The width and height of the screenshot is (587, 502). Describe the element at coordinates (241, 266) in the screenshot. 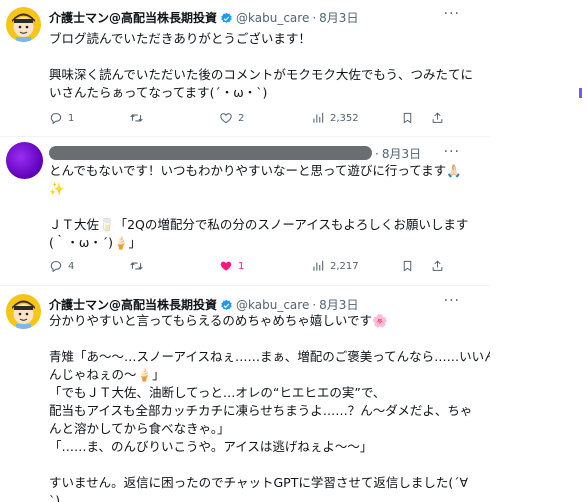

I see `like-count: 1` at that location.